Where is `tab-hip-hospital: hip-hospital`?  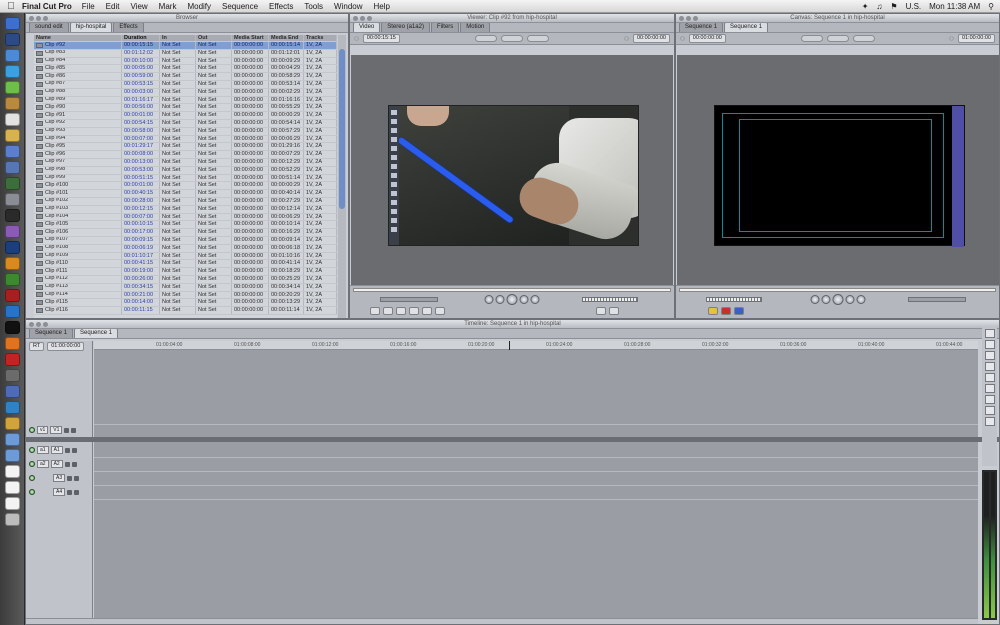
tab-hip-hospital: hip-hospital is located at coordinates (91, 27).